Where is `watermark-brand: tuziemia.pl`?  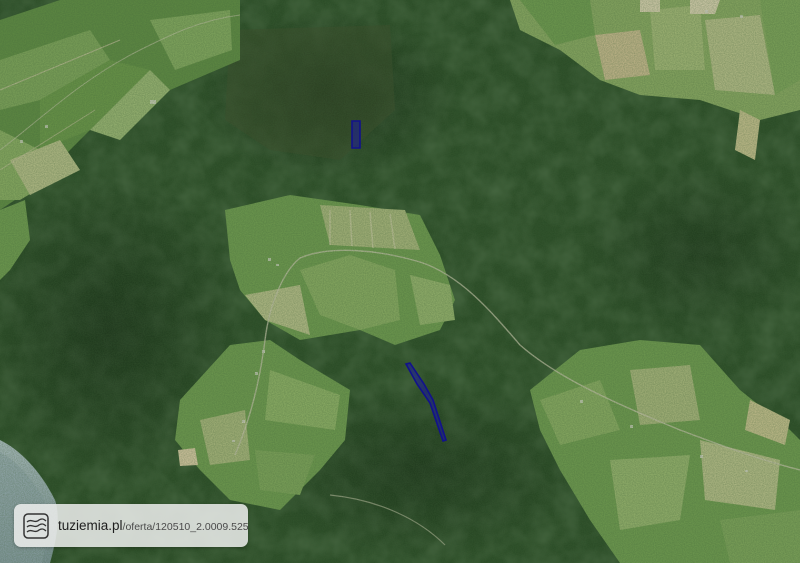
watermark-brand: tuziemia.pl is located at coordinates (90, 525).